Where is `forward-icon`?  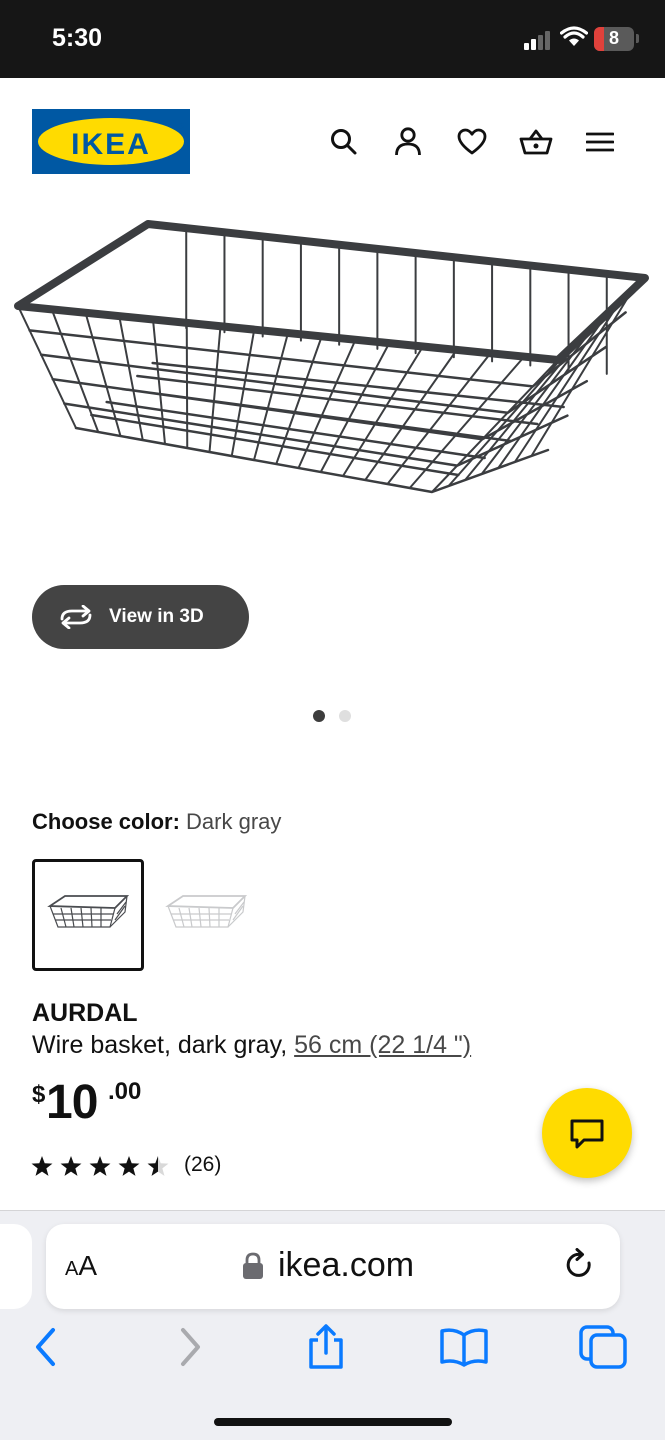 forward-icon is located at coordinates (190, 1347).